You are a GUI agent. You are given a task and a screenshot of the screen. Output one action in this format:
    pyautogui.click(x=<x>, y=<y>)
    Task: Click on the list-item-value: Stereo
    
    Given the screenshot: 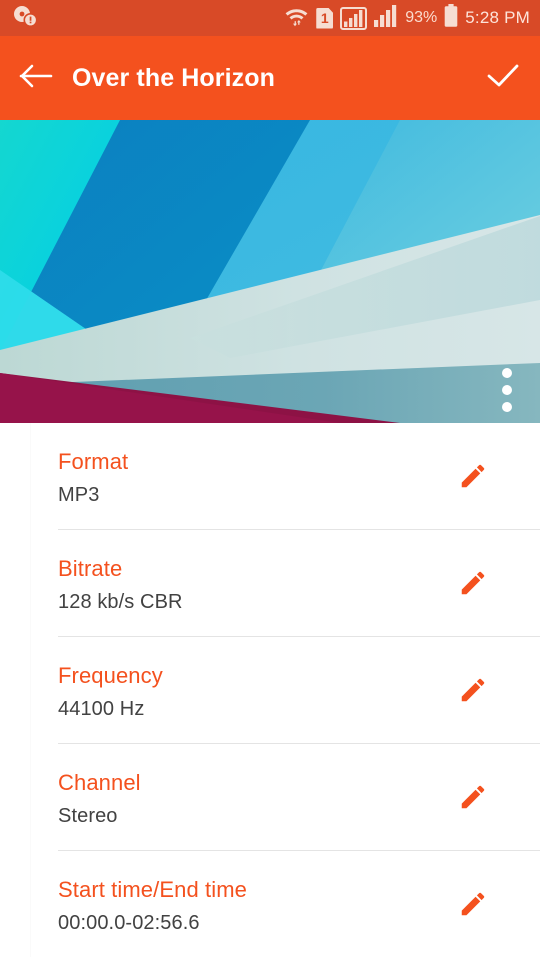 What is the action you would take?
    pyautogui.click(x=88, y=816)
    